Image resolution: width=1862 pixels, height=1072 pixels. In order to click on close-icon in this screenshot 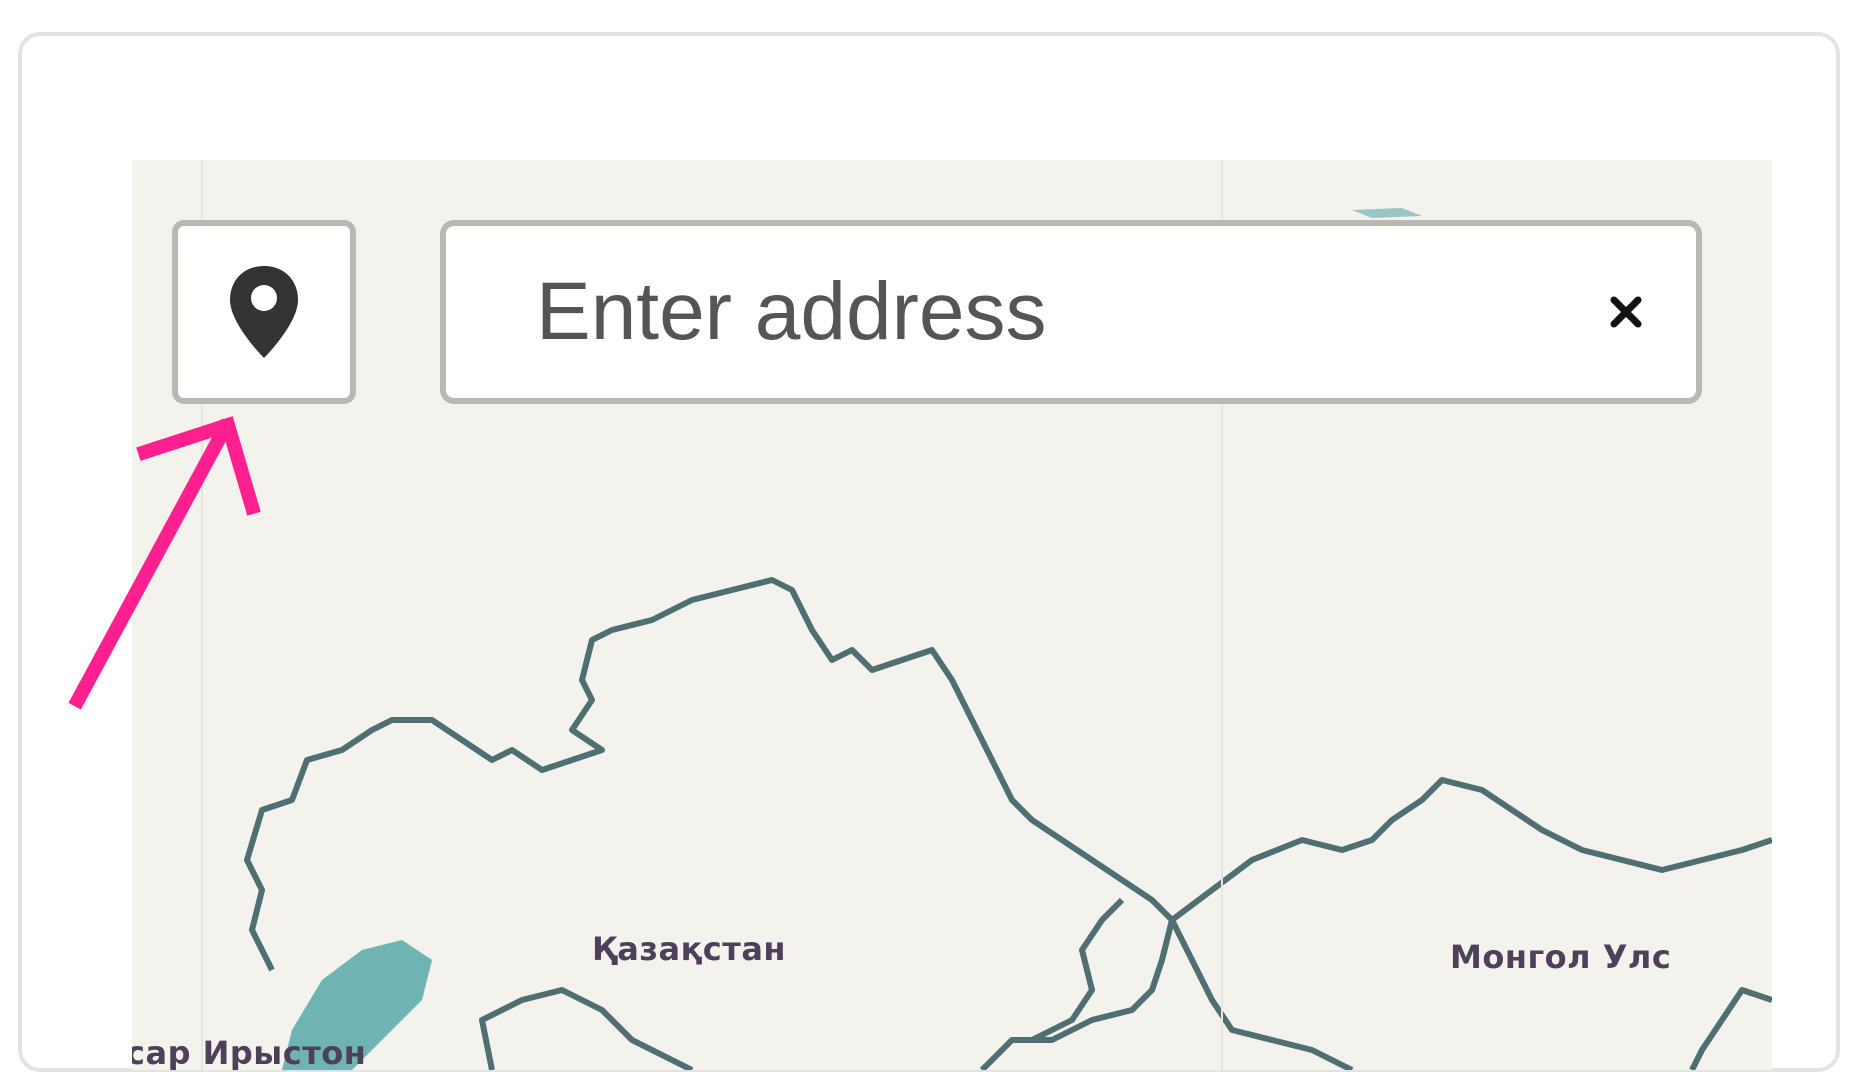, I will do `click(1626, 312)`.